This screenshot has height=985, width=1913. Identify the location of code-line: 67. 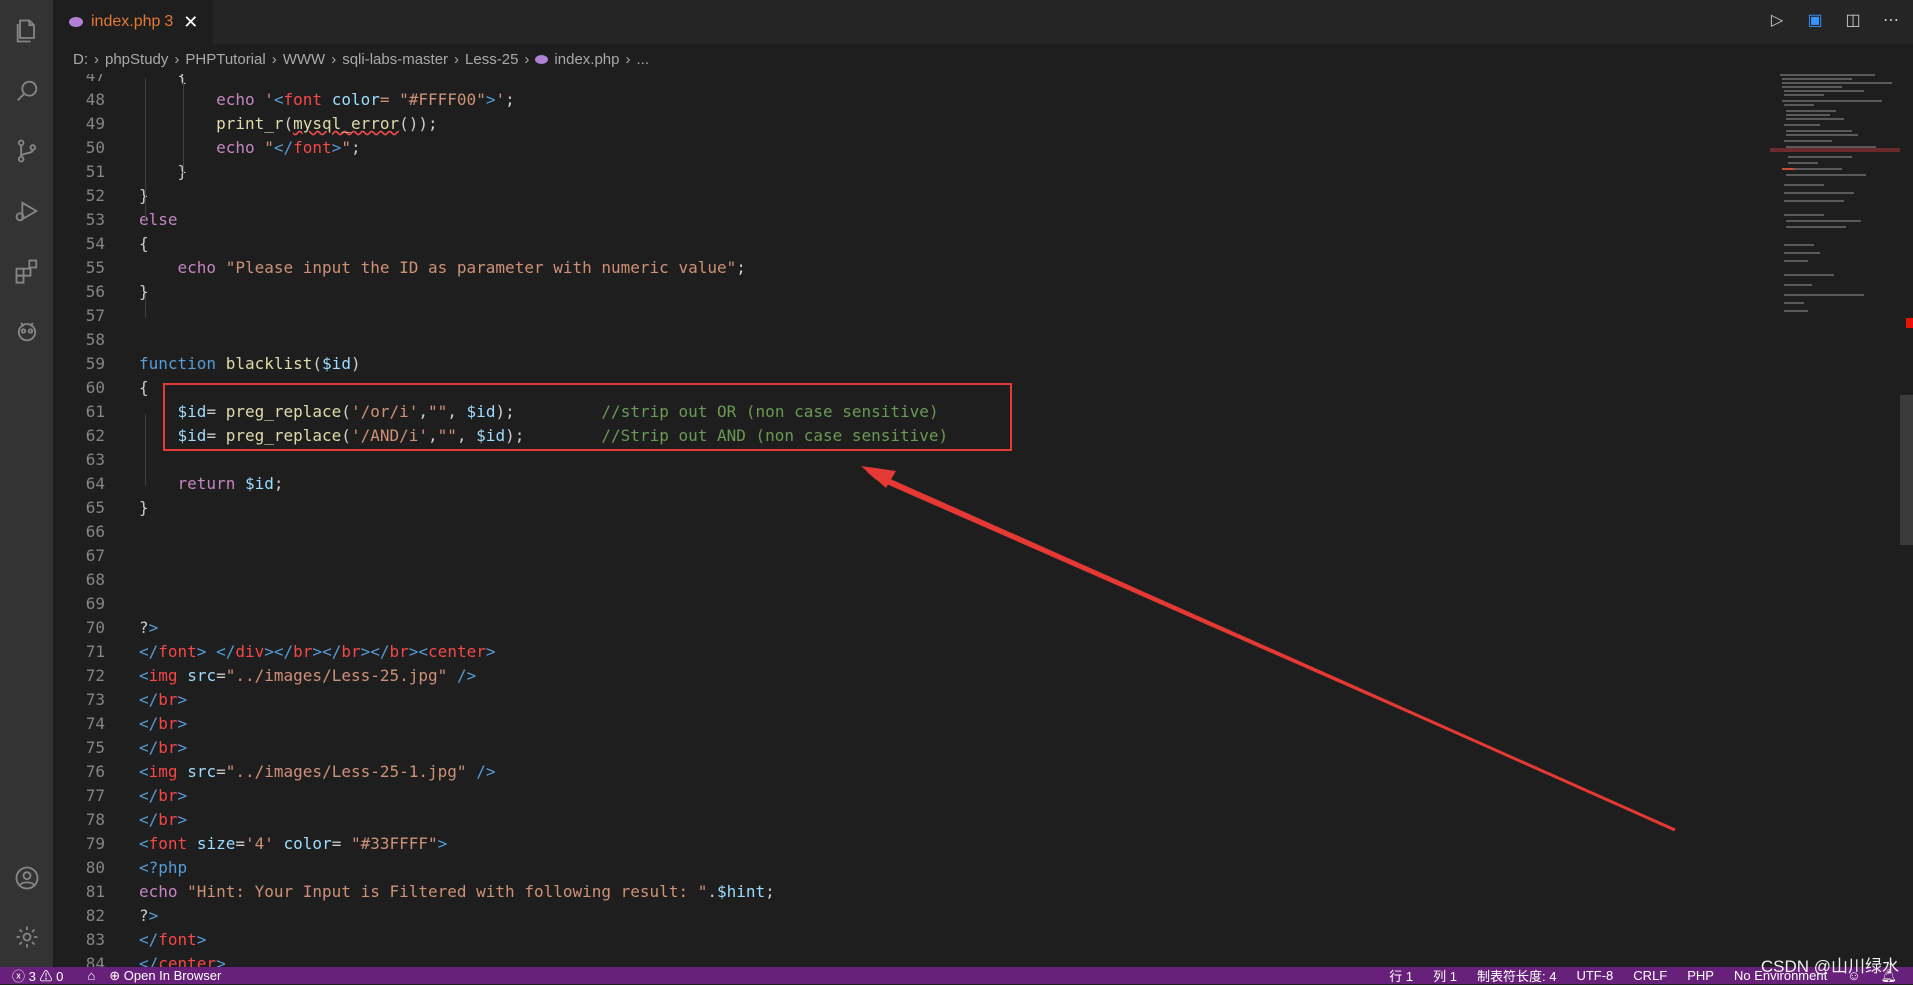
(79, 556).